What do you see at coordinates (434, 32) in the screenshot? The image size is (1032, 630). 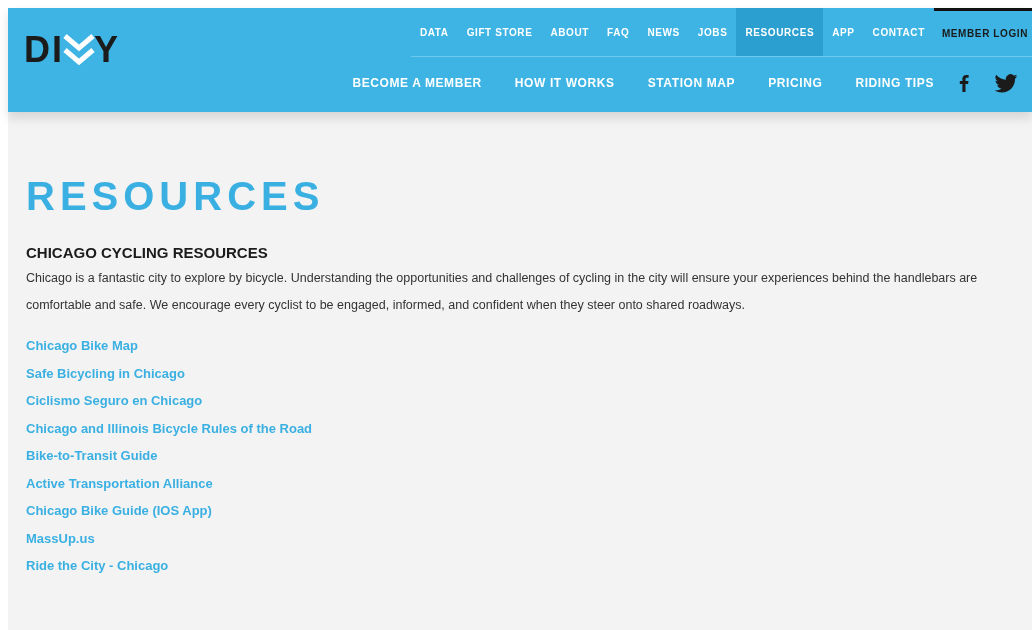 I see `nav-link: DATA` at bounding box center [434, 32].